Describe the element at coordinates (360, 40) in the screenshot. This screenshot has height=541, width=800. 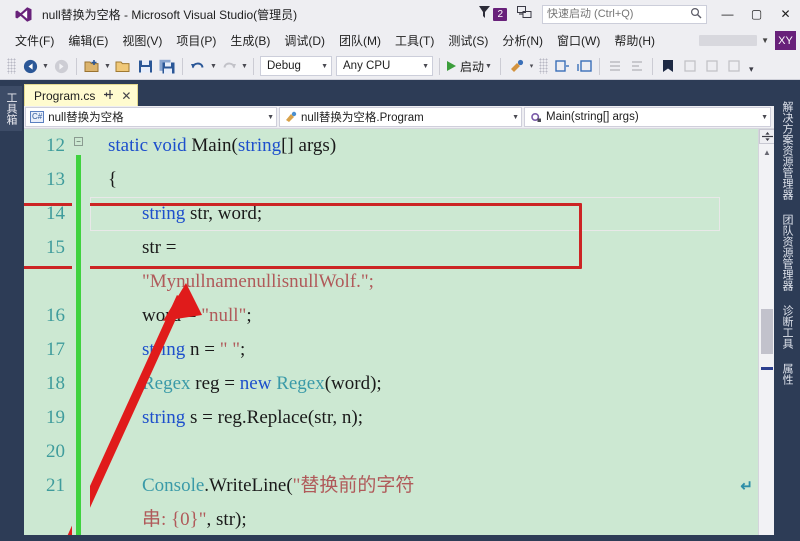
I see `menu-team: 团队(M)` at that location.